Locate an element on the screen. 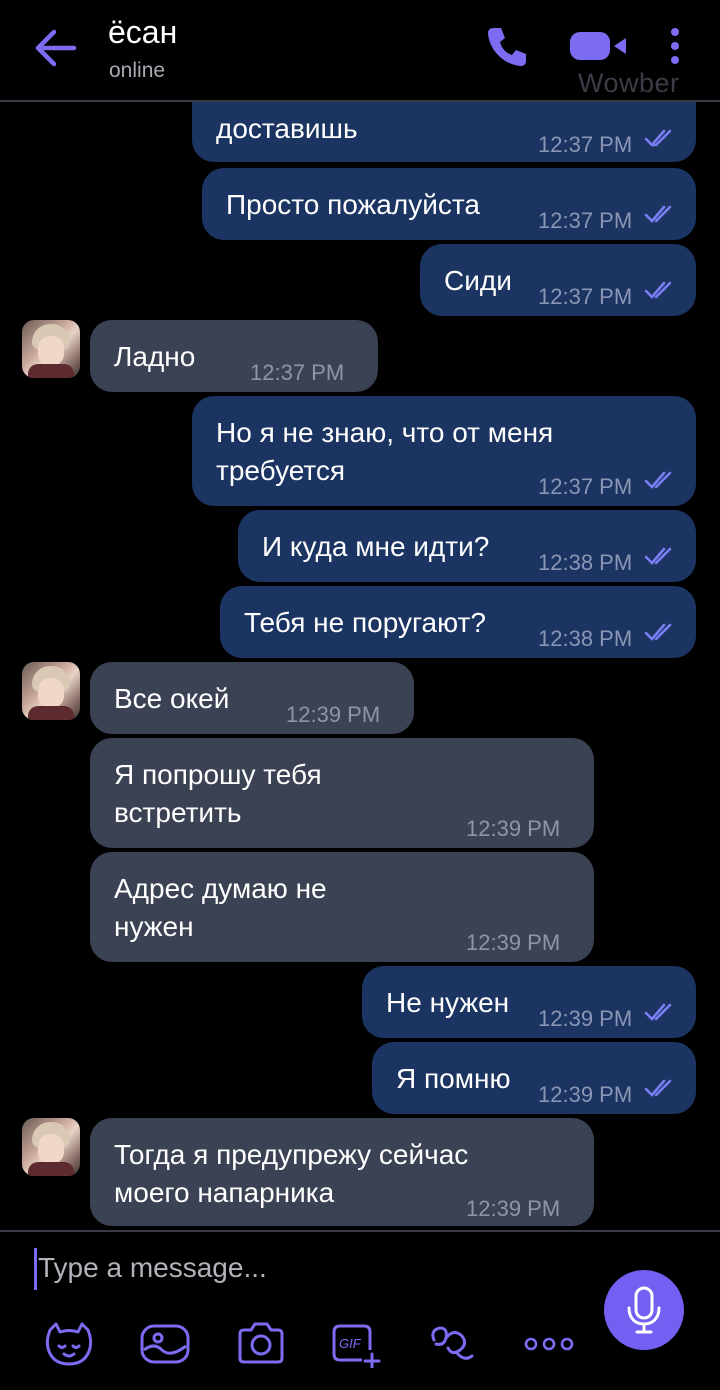  watermark: Wowber is located at coordinates (629, 83).